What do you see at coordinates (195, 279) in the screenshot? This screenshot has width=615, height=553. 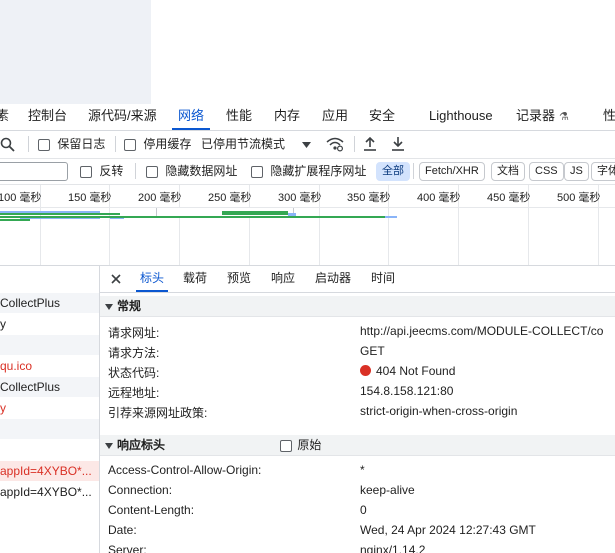 I see `tab-payload: 载荷` at bounding box center [195, 279].